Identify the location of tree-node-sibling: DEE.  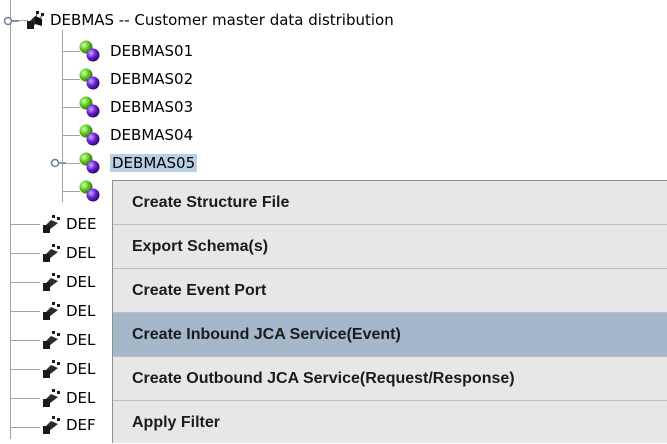
(68, 224).